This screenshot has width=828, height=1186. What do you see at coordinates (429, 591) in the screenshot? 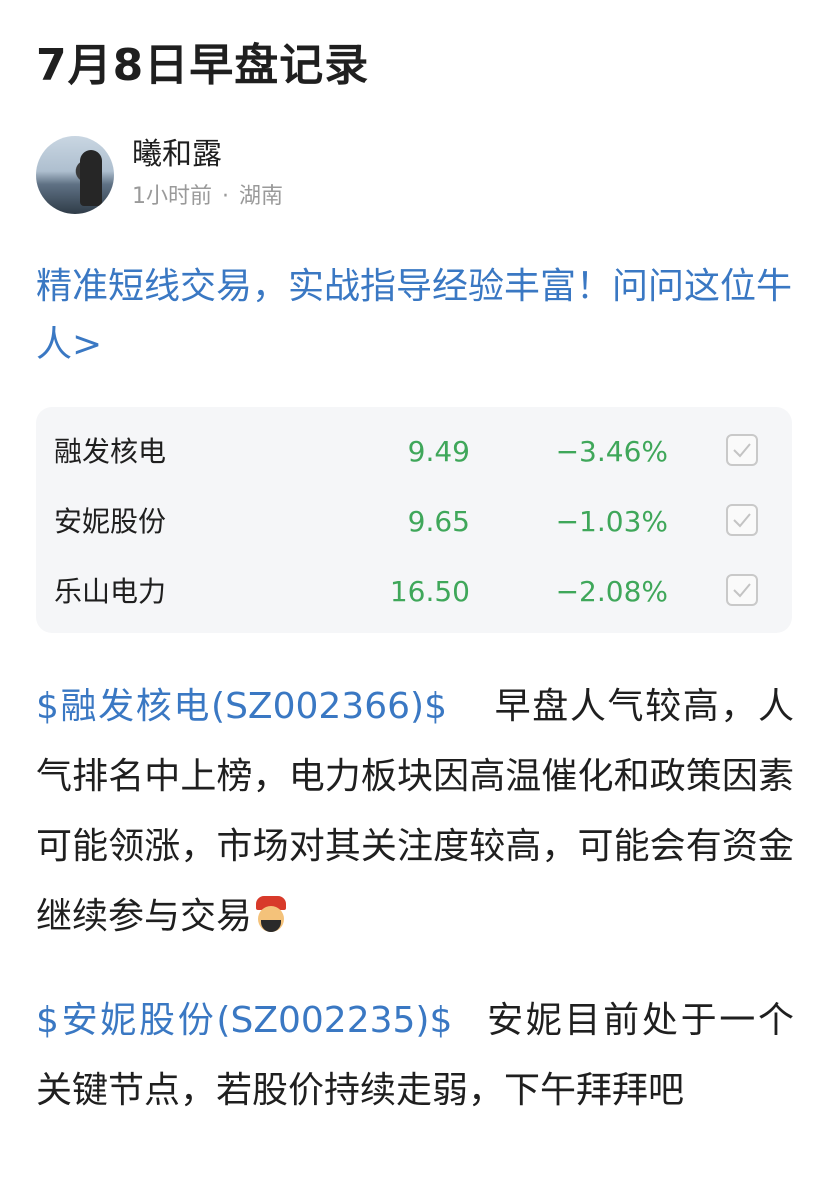
I see `stock-price: 16.50` at bounding box center [429, 591].